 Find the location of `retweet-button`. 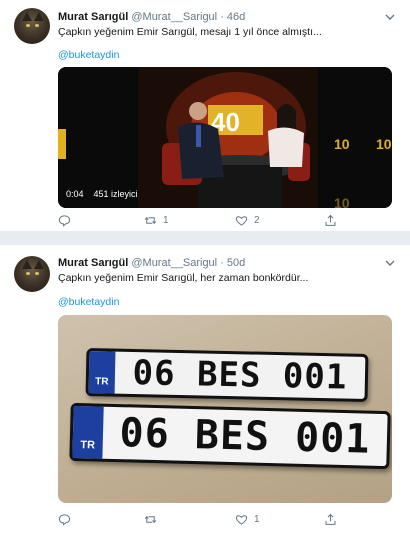

retweet-button is located at coordinates (153, 519).